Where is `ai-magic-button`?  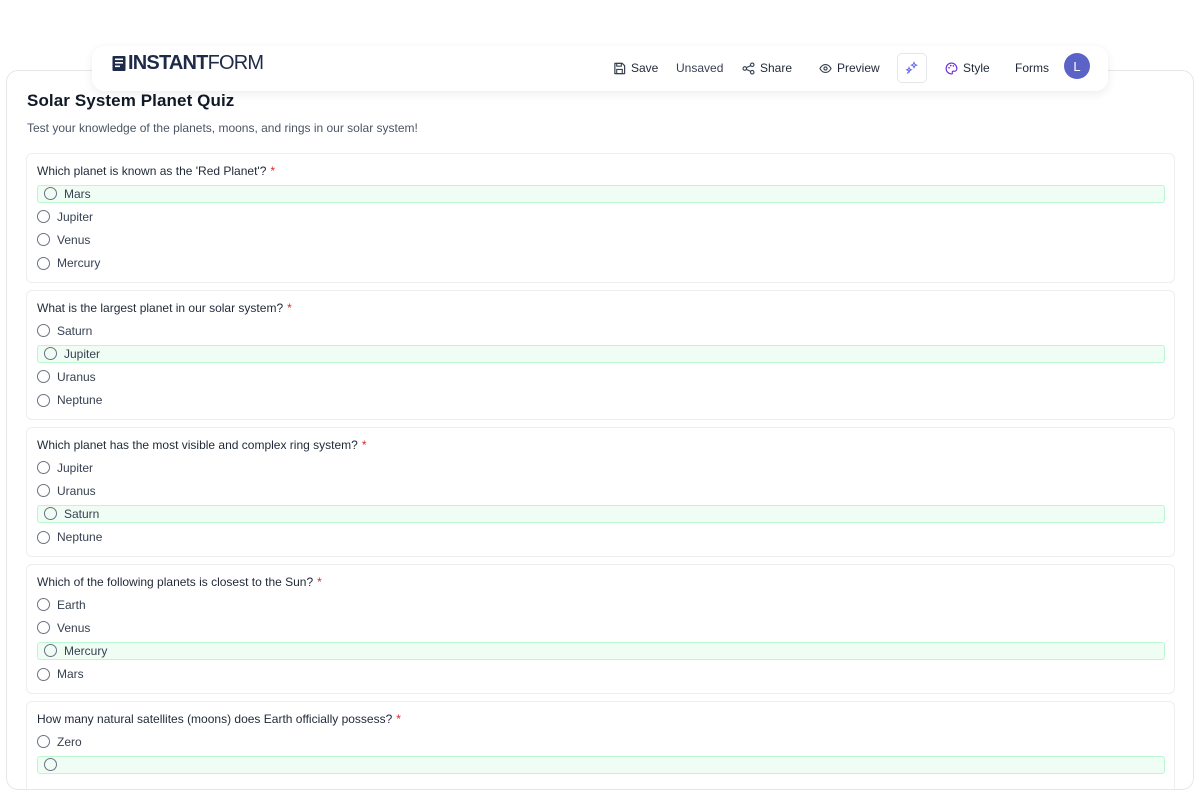 ai-magic-button is located at coordinates (912, 68).